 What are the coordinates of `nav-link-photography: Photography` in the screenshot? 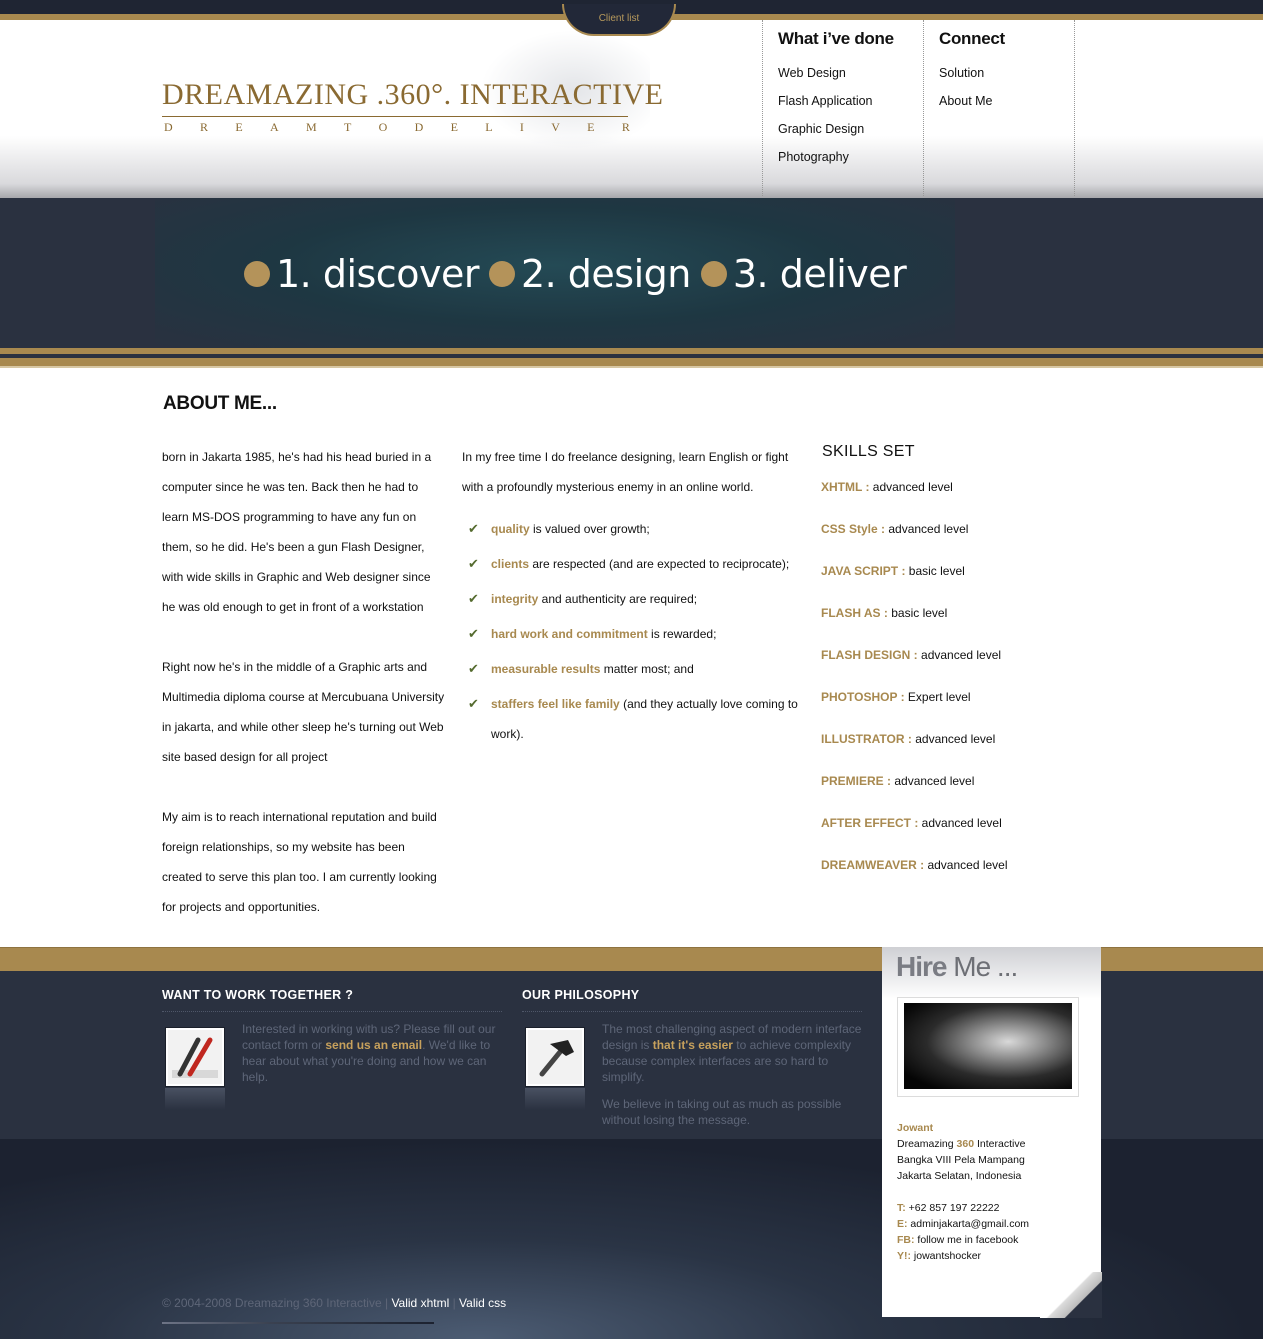 It's located at (825, 164).